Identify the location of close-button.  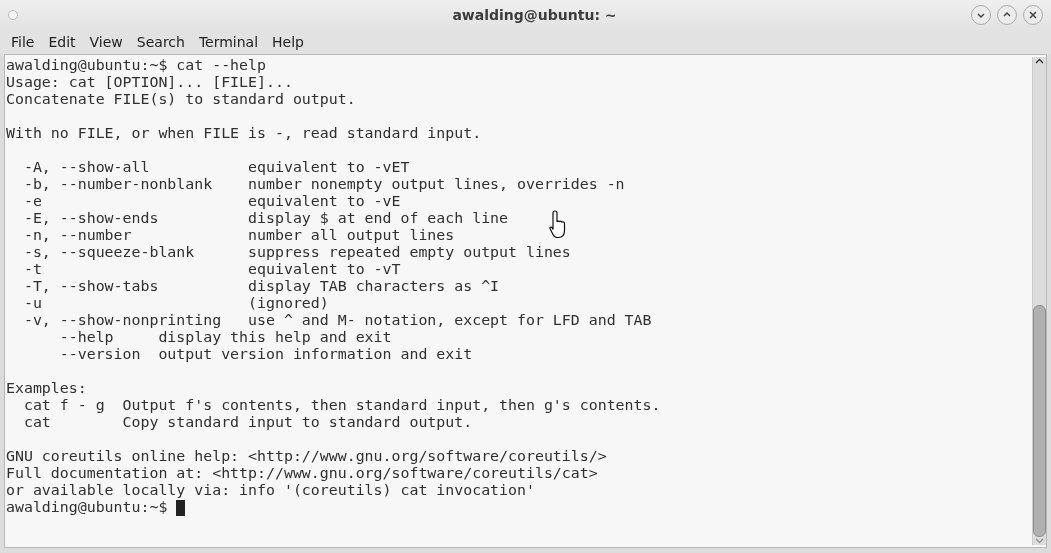
(1033, 15).